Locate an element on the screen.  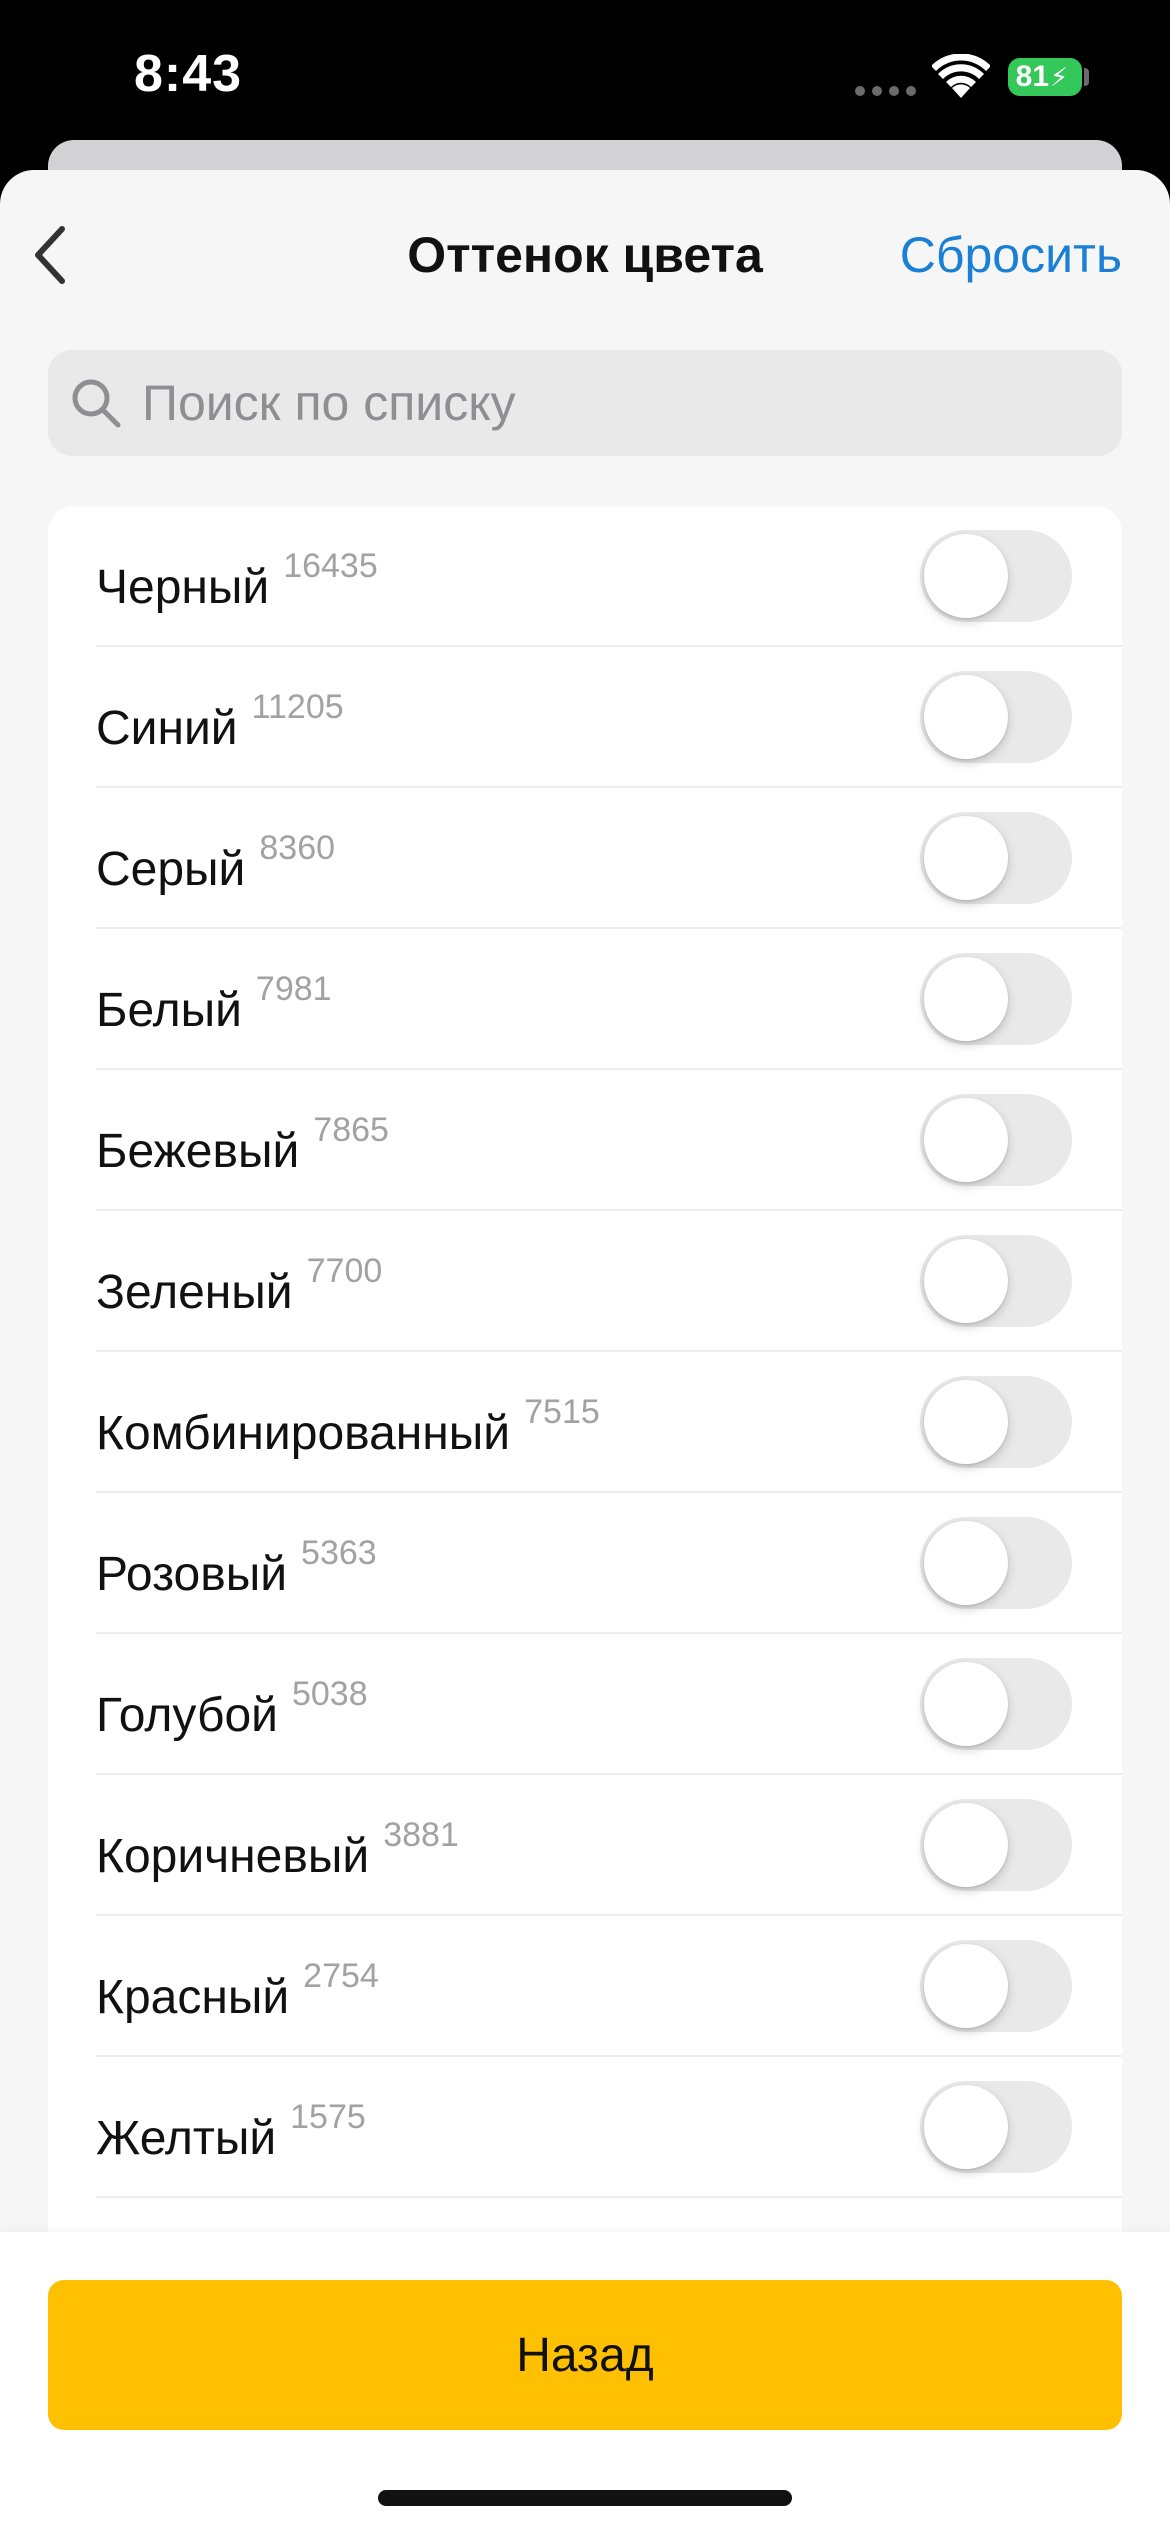
color-label: Желтый is located at coordinates (186, 2138).